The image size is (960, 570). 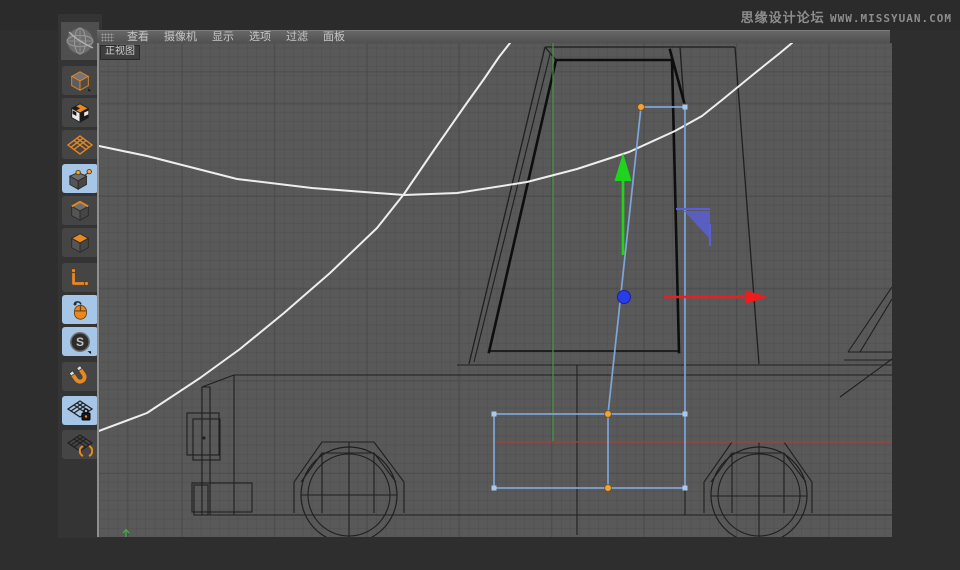 I want to click on viewport-menubar: 查看 摄像机 显示 选项 过滤 面板, so click(x=493, y=36).